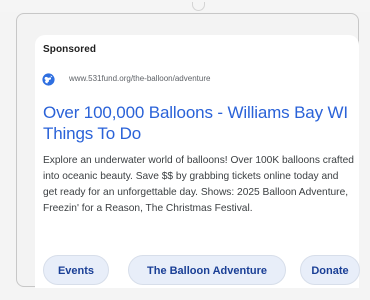 This screenshot has width=370, height=300. What do you see at coordinates (76, 270) in the screenshot?
I see `events-chip: Events` at bounding box center [76, 270].